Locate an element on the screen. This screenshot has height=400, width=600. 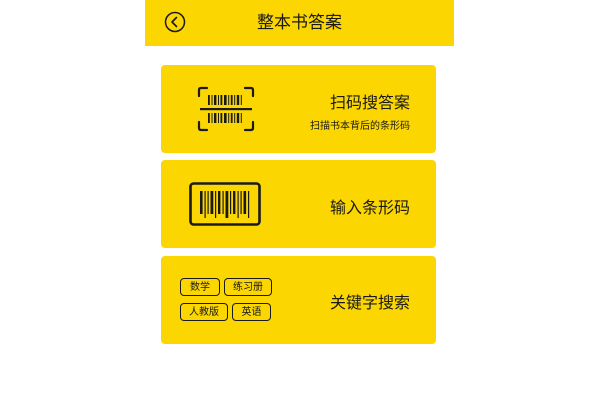
barcode-icon is located at coordinates (225, 204).